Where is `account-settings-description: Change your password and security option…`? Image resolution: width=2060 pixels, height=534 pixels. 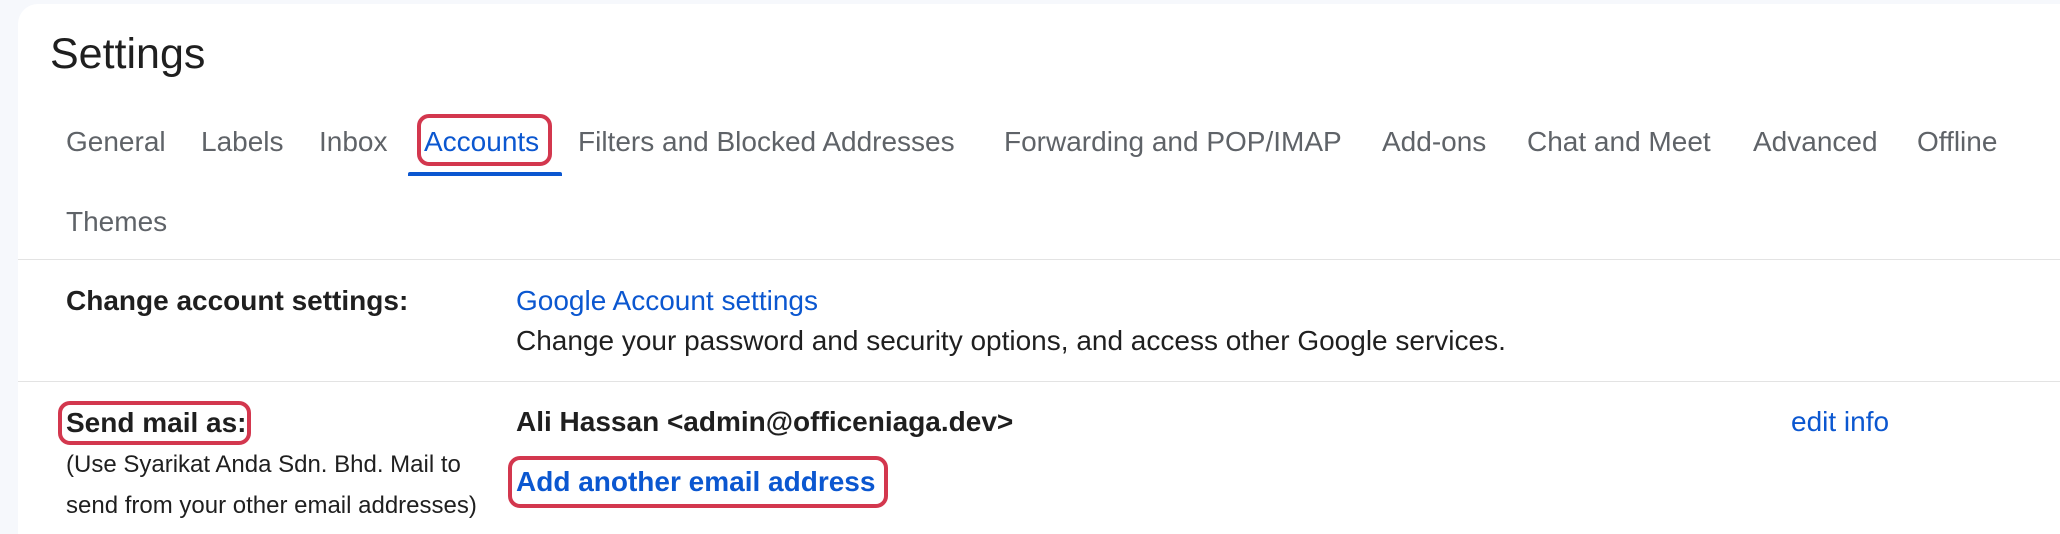 account-settings-description: Change your password and security option… is located at coordinates (1011, 340).